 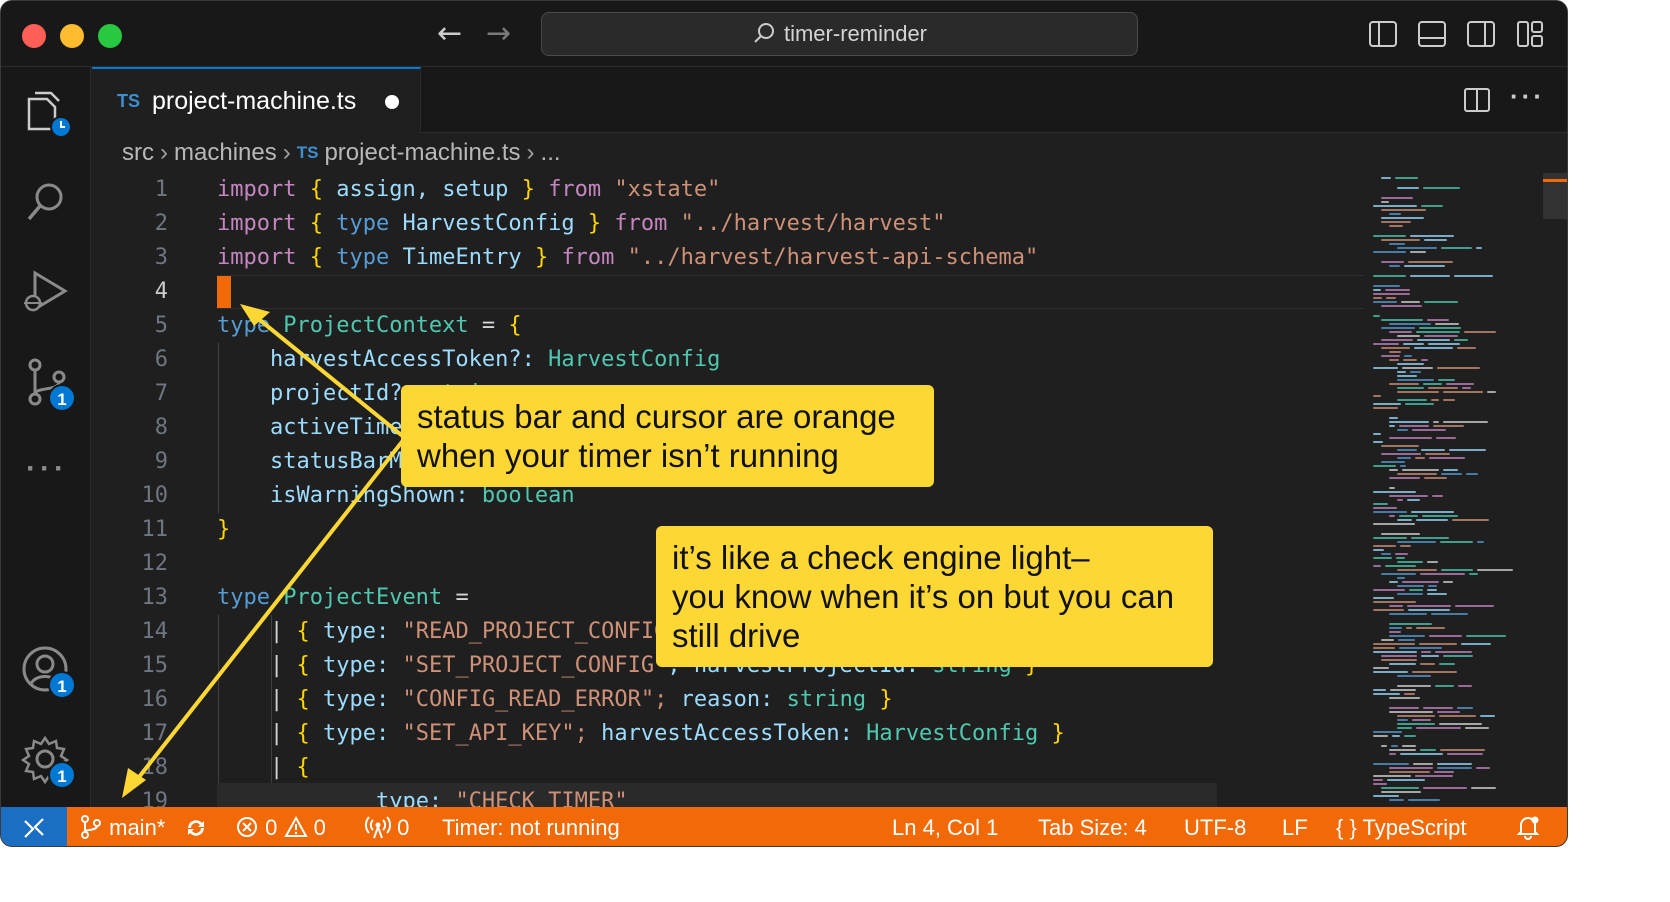 I want to click on unsaved-dot-icon, so click(x=392, y=102).